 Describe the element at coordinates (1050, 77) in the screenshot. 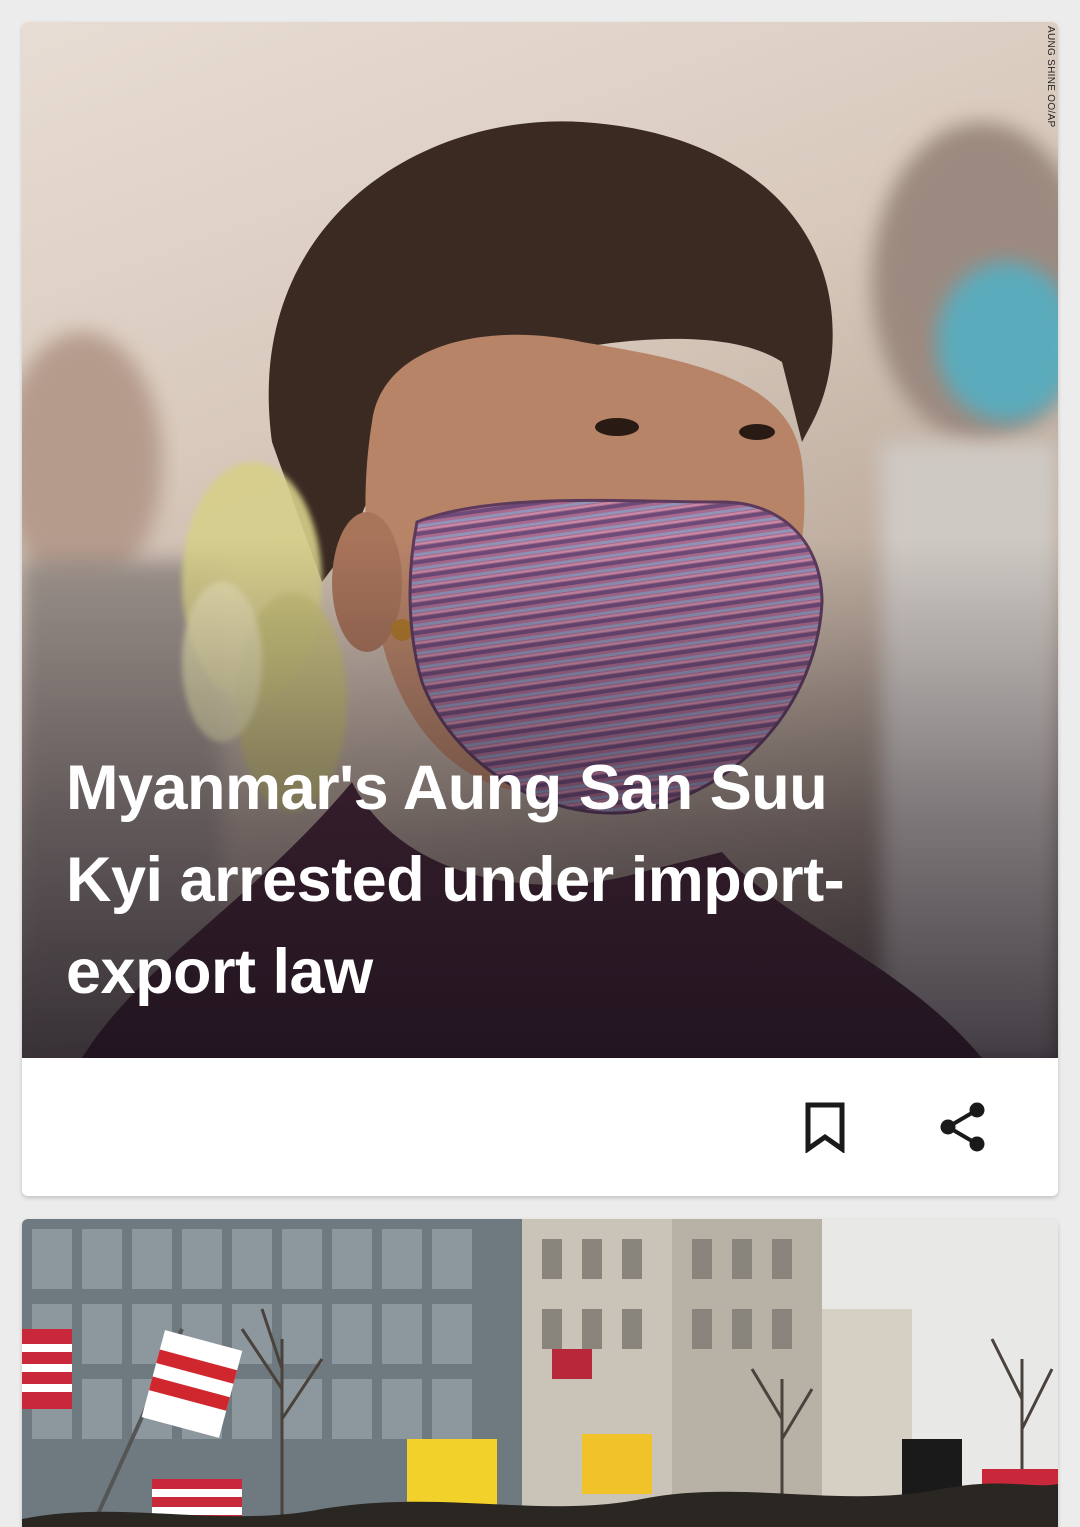

I see `photo-credit-text: AUNG SHINE OO/AP` at that location.